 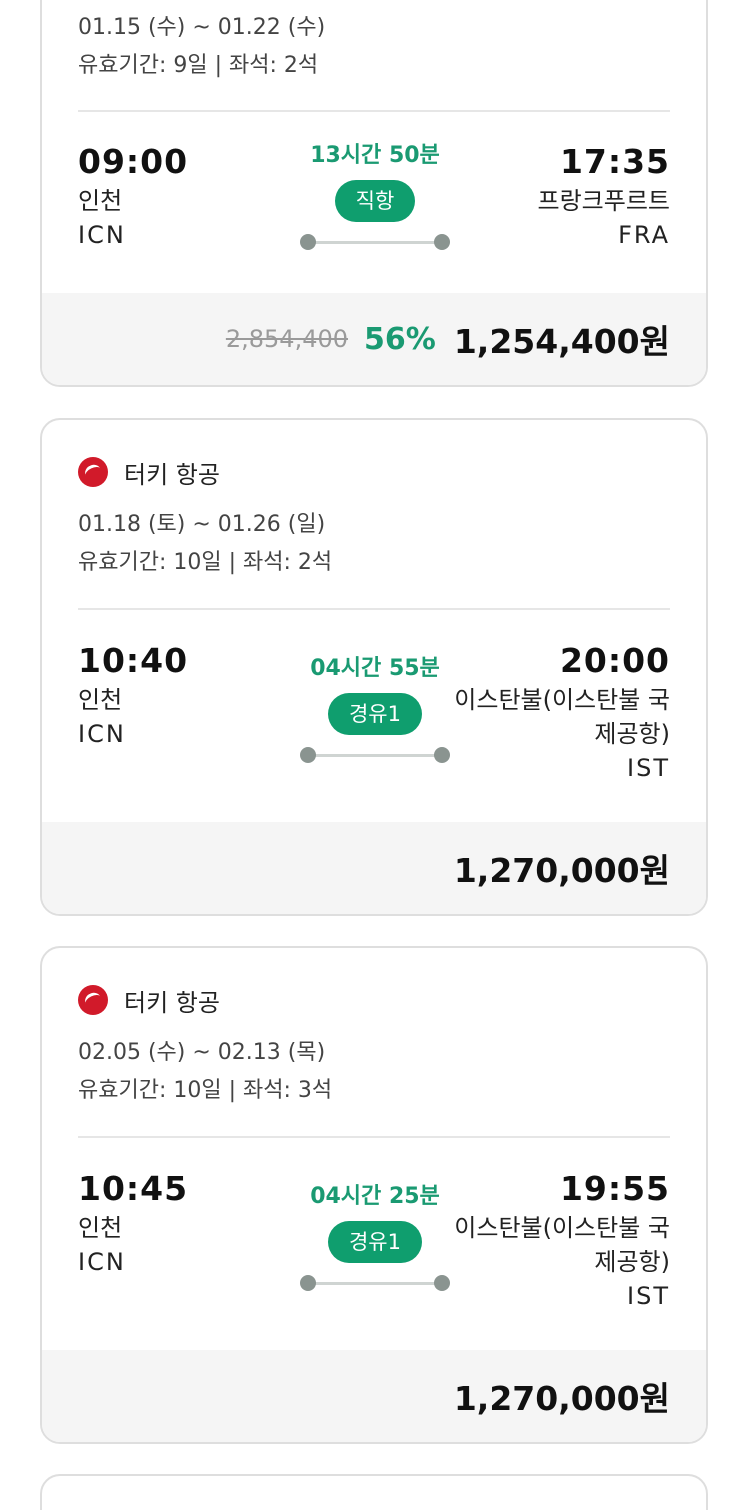 I want to click on flight-duration: 04시간 25분, so click(x=375, y=1196).